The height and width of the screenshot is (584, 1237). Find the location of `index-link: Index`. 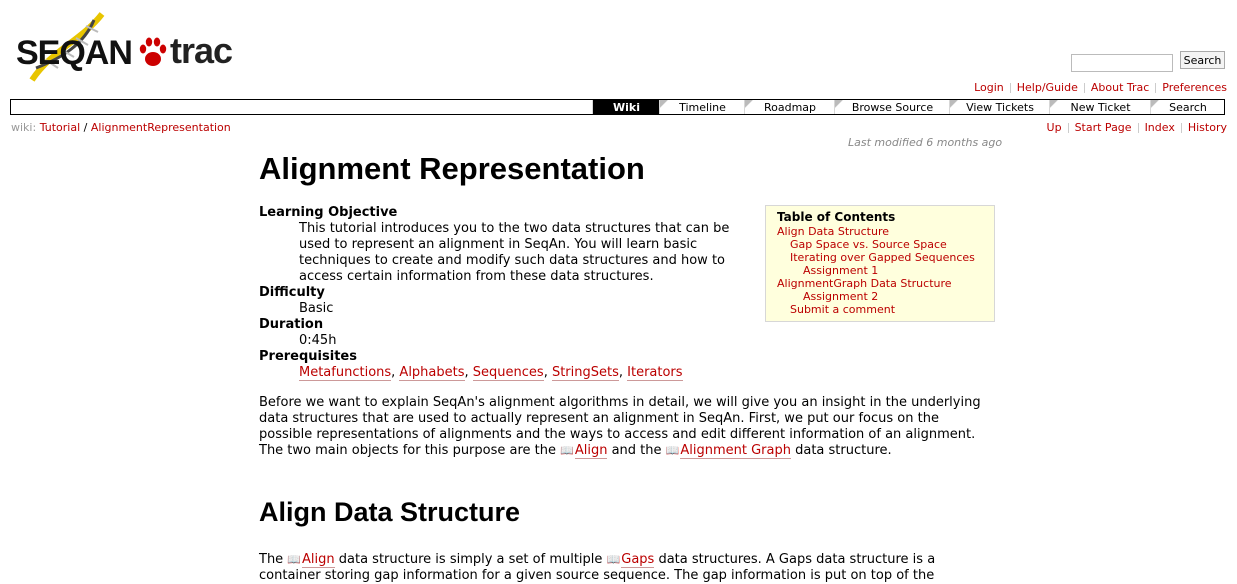

index-link: Index is located at coordinates (1160, 127).